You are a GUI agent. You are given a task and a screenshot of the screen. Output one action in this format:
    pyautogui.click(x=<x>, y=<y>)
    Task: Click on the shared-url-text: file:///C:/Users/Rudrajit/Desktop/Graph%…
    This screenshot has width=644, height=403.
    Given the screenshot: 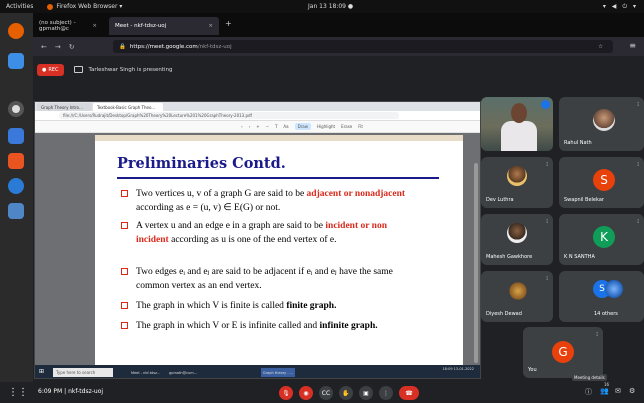 What is the action you would take?
    pyautogui.click(x=229, y=115)
    